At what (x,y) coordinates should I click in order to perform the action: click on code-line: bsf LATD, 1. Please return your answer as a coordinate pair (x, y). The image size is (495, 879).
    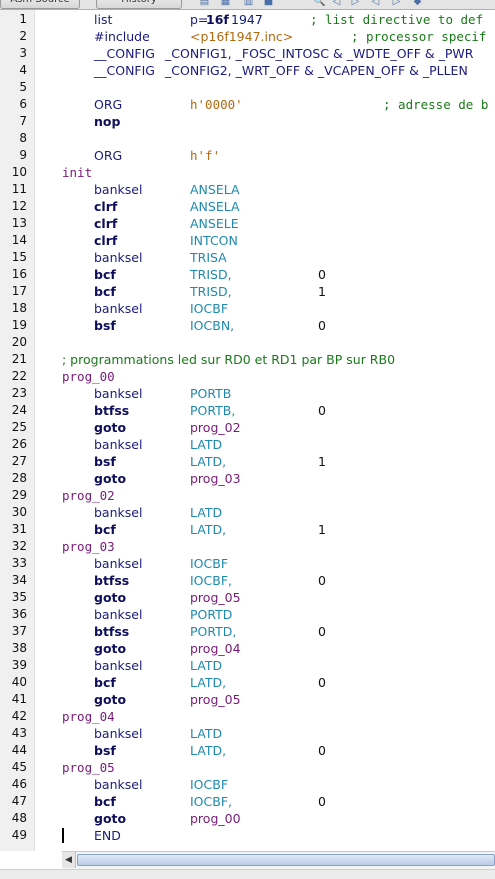
    Looking at the image, I should click on (247, 461).